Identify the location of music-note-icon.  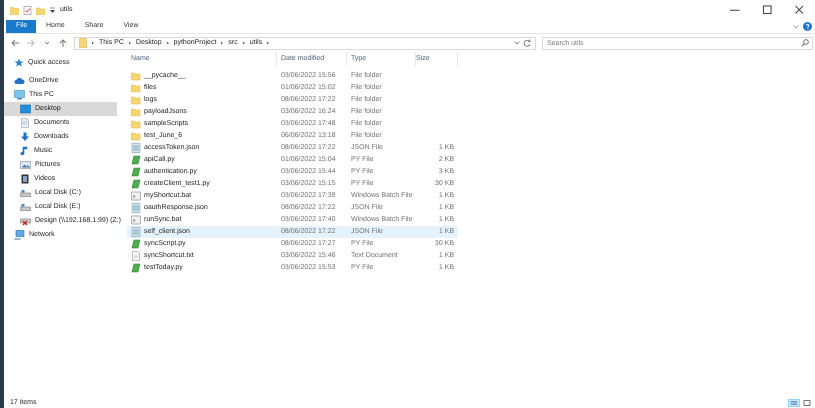
(25, 151).